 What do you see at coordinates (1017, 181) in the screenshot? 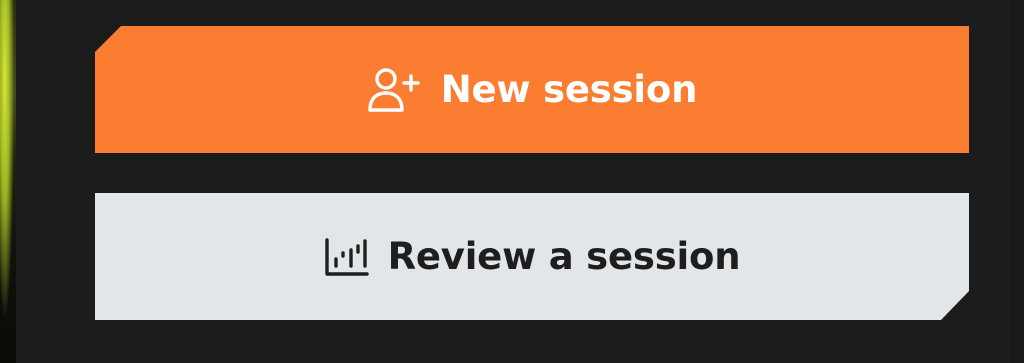
I see `panel-edge` at bounding box center [1017, 181].